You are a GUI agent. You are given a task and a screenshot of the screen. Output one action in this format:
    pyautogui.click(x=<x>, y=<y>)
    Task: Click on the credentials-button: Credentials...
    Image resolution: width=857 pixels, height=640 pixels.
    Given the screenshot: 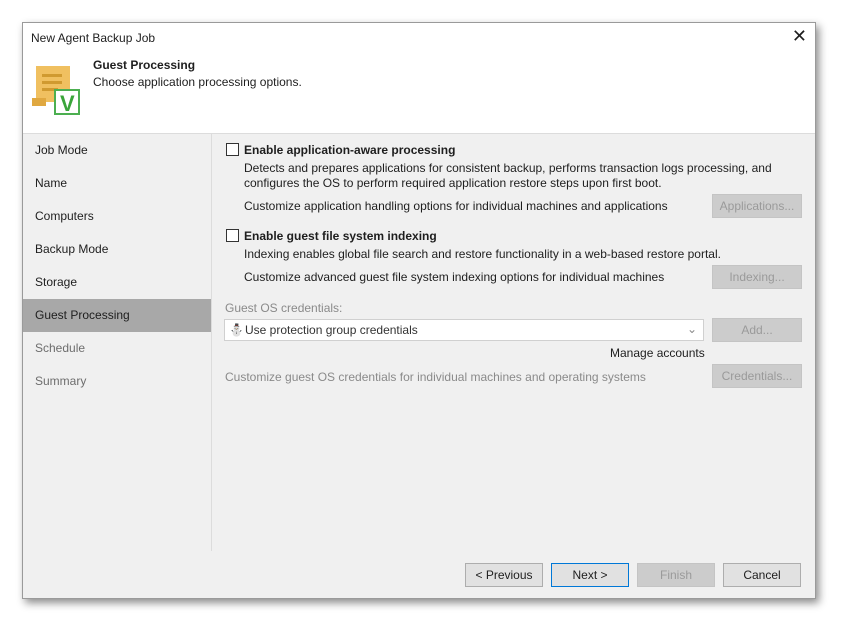 What is the action you would take?
    pyautogui.click(x=757, y=376)
    